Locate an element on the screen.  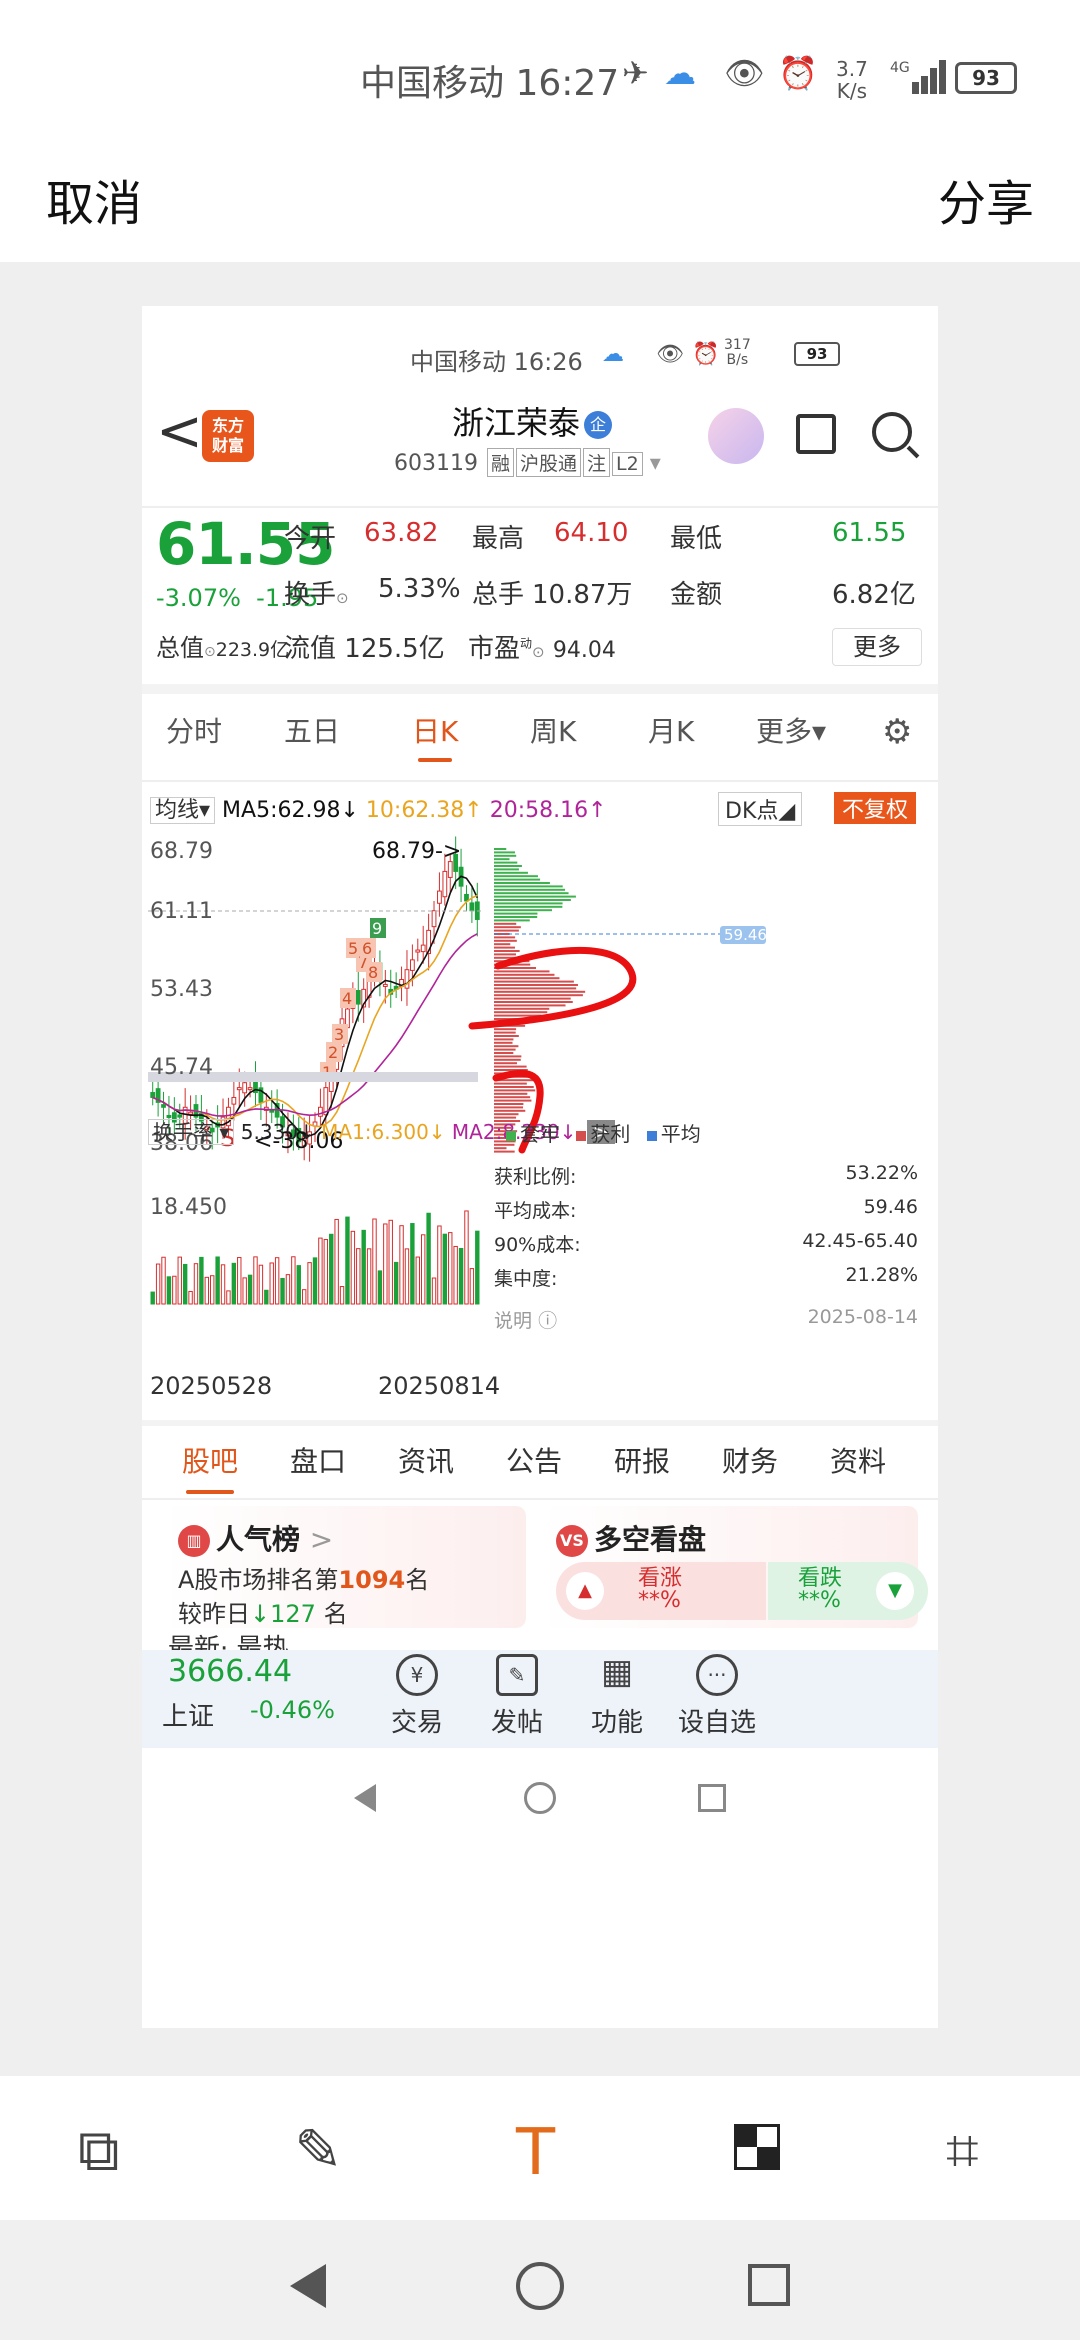
bullish-button: ▲ 看涨 **% is located at coordinates (661, 1591).